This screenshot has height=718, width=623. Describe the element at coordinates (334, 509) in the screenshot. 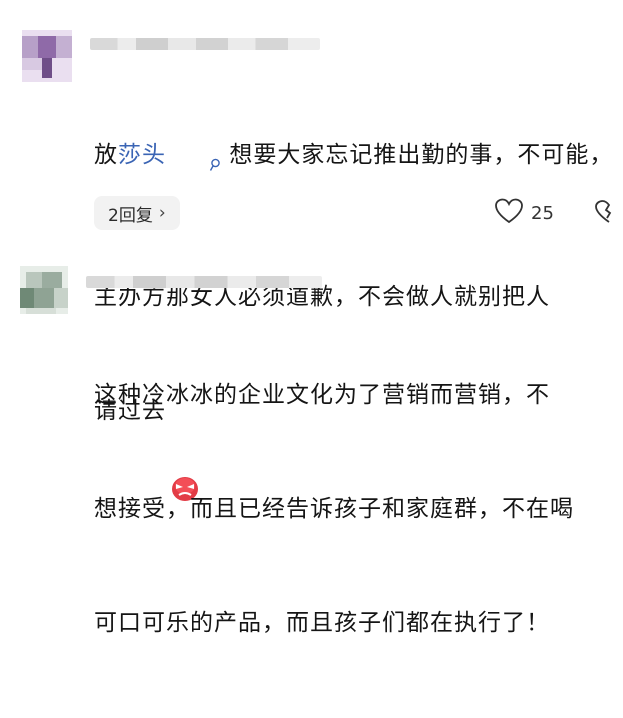

I see `comment-line: 想接受，而且已经告诉孩子和家庭群，不在喝` at that location.